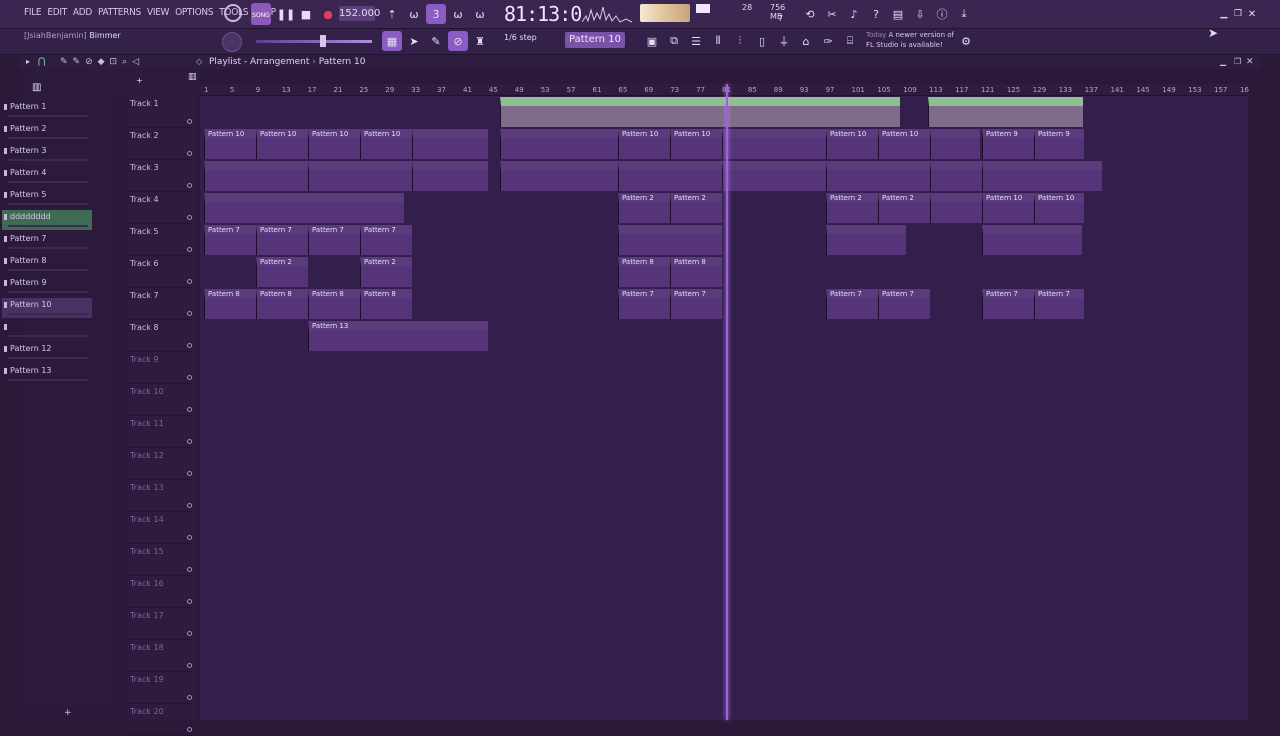 The height and width of the screenshot is (736, 1280). What do you see at coordinates (233, 13) in the screenshot?
I see `master-volume-knob` at bounding box center [233, 13].